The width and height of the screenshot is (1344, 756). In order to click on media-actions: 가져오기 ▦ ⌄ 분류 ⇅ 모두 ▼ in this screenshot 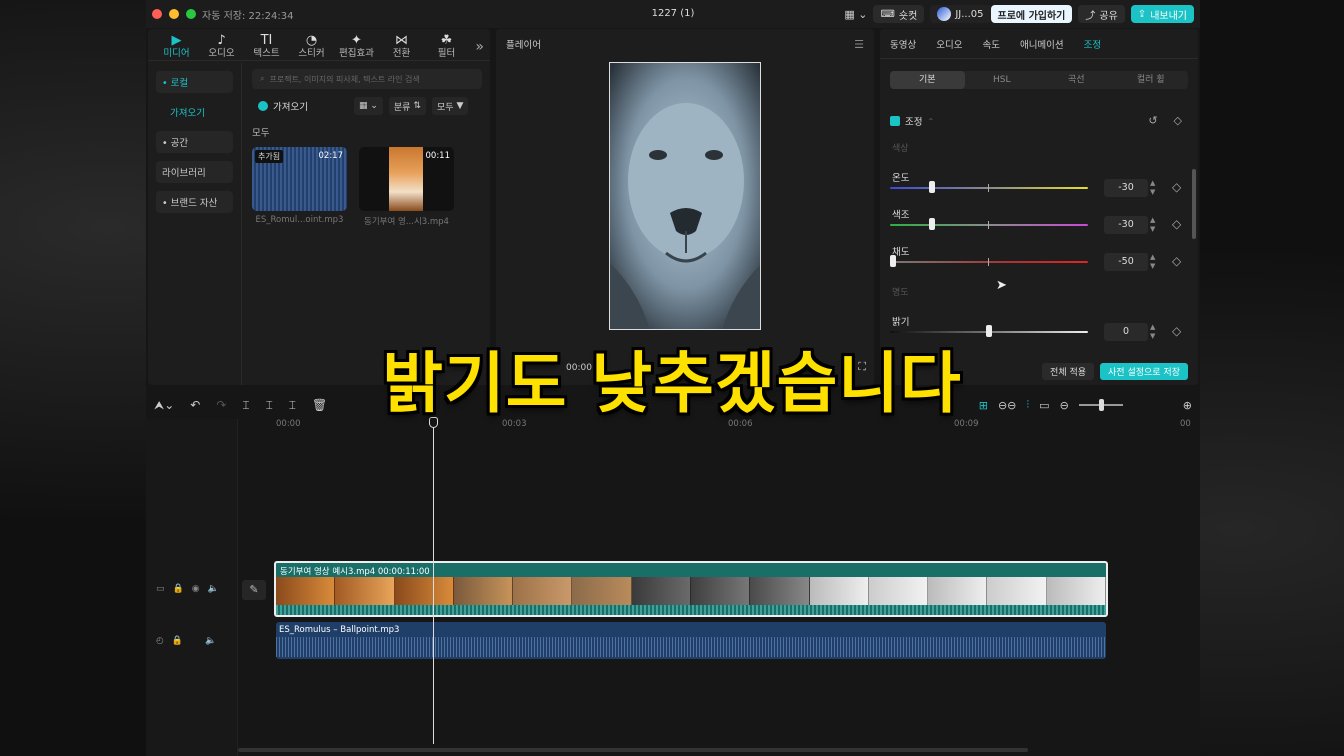, I will do `click(367, 106)`.